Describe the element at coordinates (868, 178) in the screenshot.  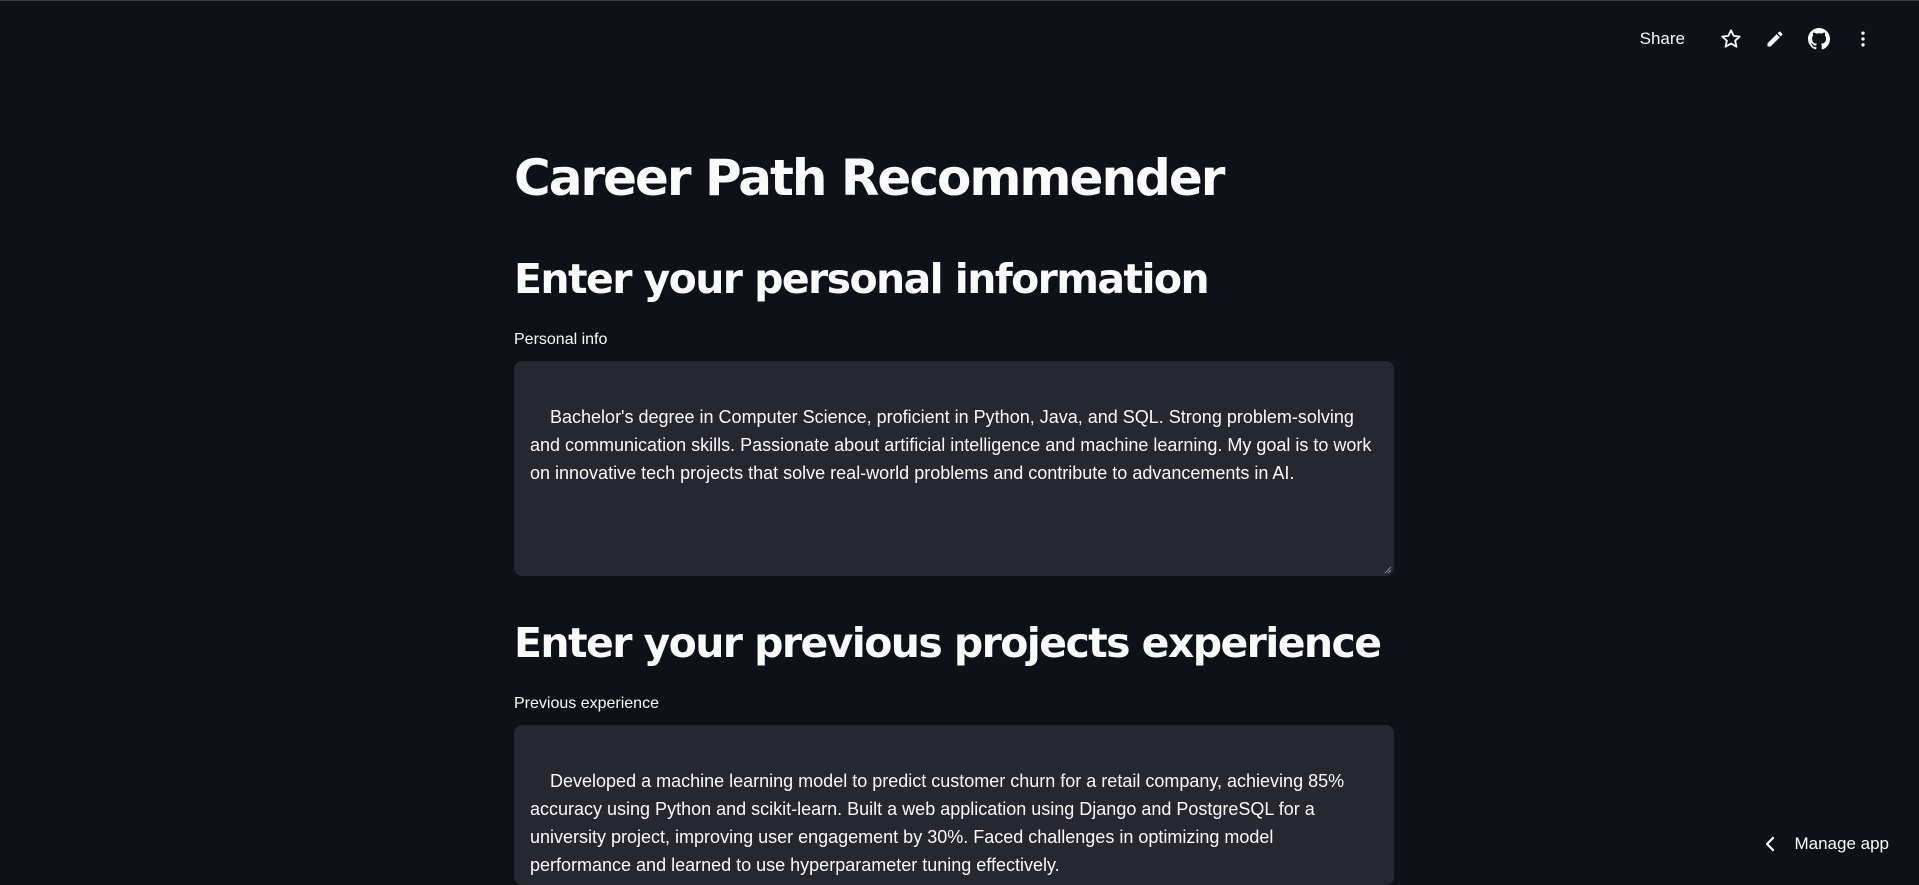
I see `page-title: Career Path Recommender` at that location.